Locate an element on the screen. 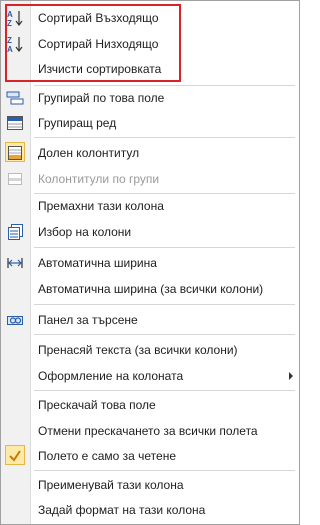  group-by-field-icon is located at coordinates (15, 98).